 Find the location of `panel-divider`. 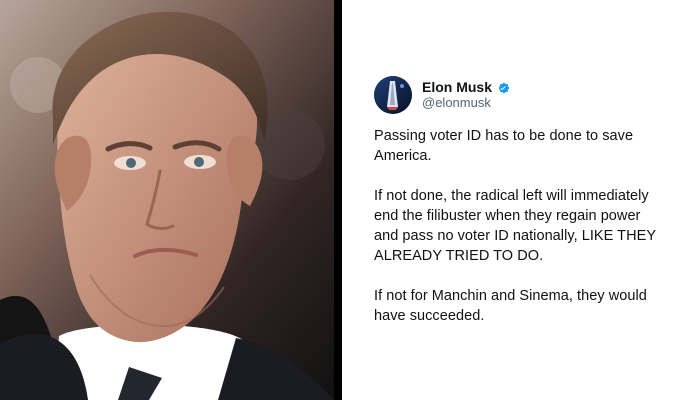

panel-divider is located at coordinates (338, 200).